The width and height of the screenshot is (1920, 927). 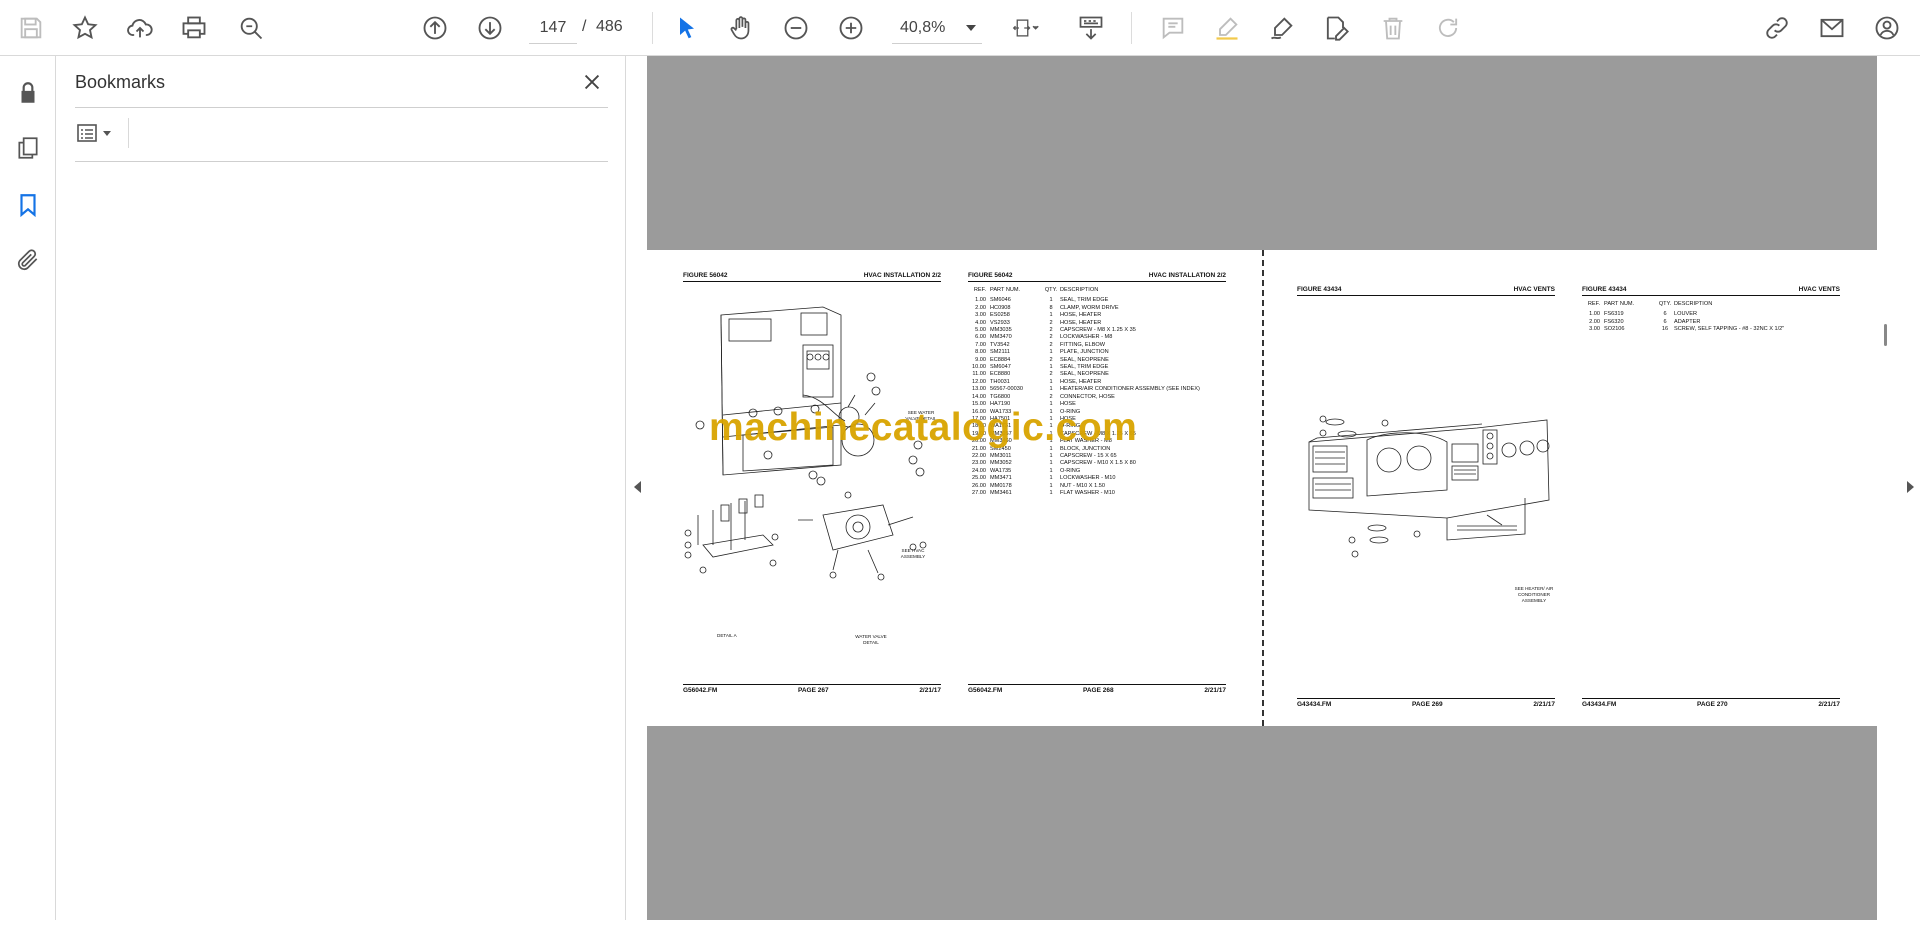 What do you see at coordinates (1777, 28) in the screenshot?
I see `link-icon` at bounding box center [1777, 28].